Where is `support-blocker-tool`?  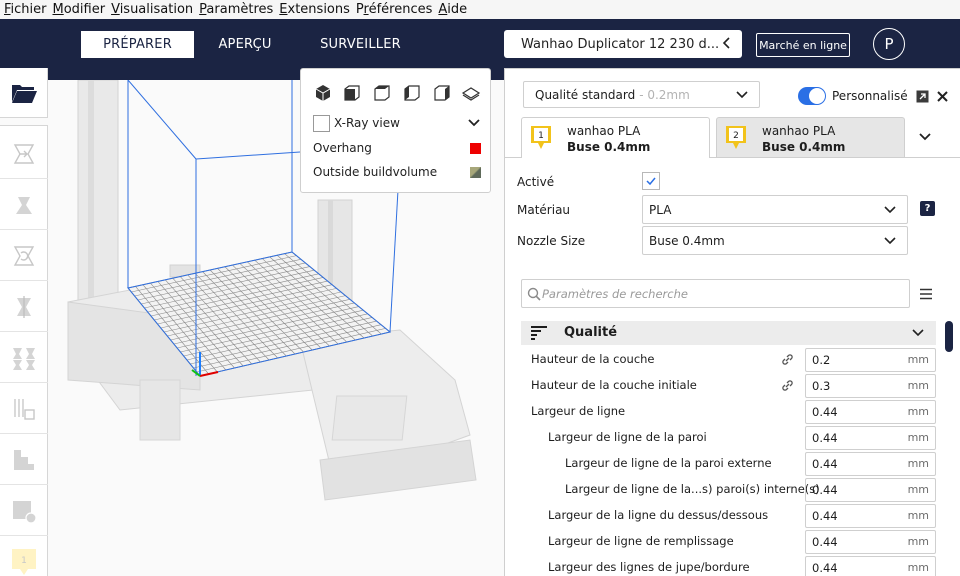
support-blocker-tool is located at coordinates (24, 409).